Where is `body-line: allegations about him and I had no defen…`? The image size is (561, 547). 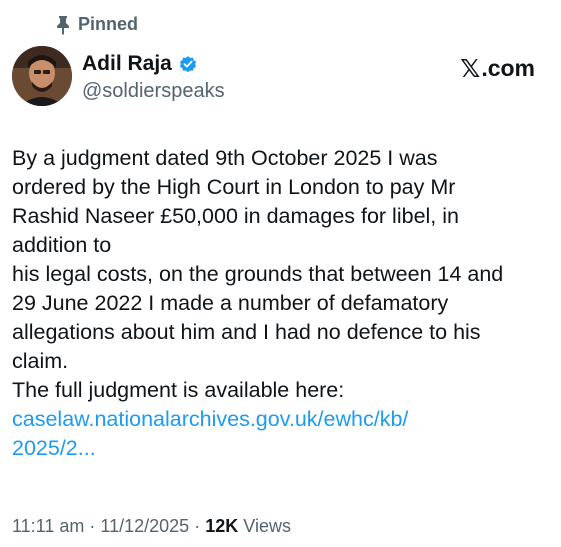
body-line: allegations about him and I had no defen… is located at coordinates (246, 332).